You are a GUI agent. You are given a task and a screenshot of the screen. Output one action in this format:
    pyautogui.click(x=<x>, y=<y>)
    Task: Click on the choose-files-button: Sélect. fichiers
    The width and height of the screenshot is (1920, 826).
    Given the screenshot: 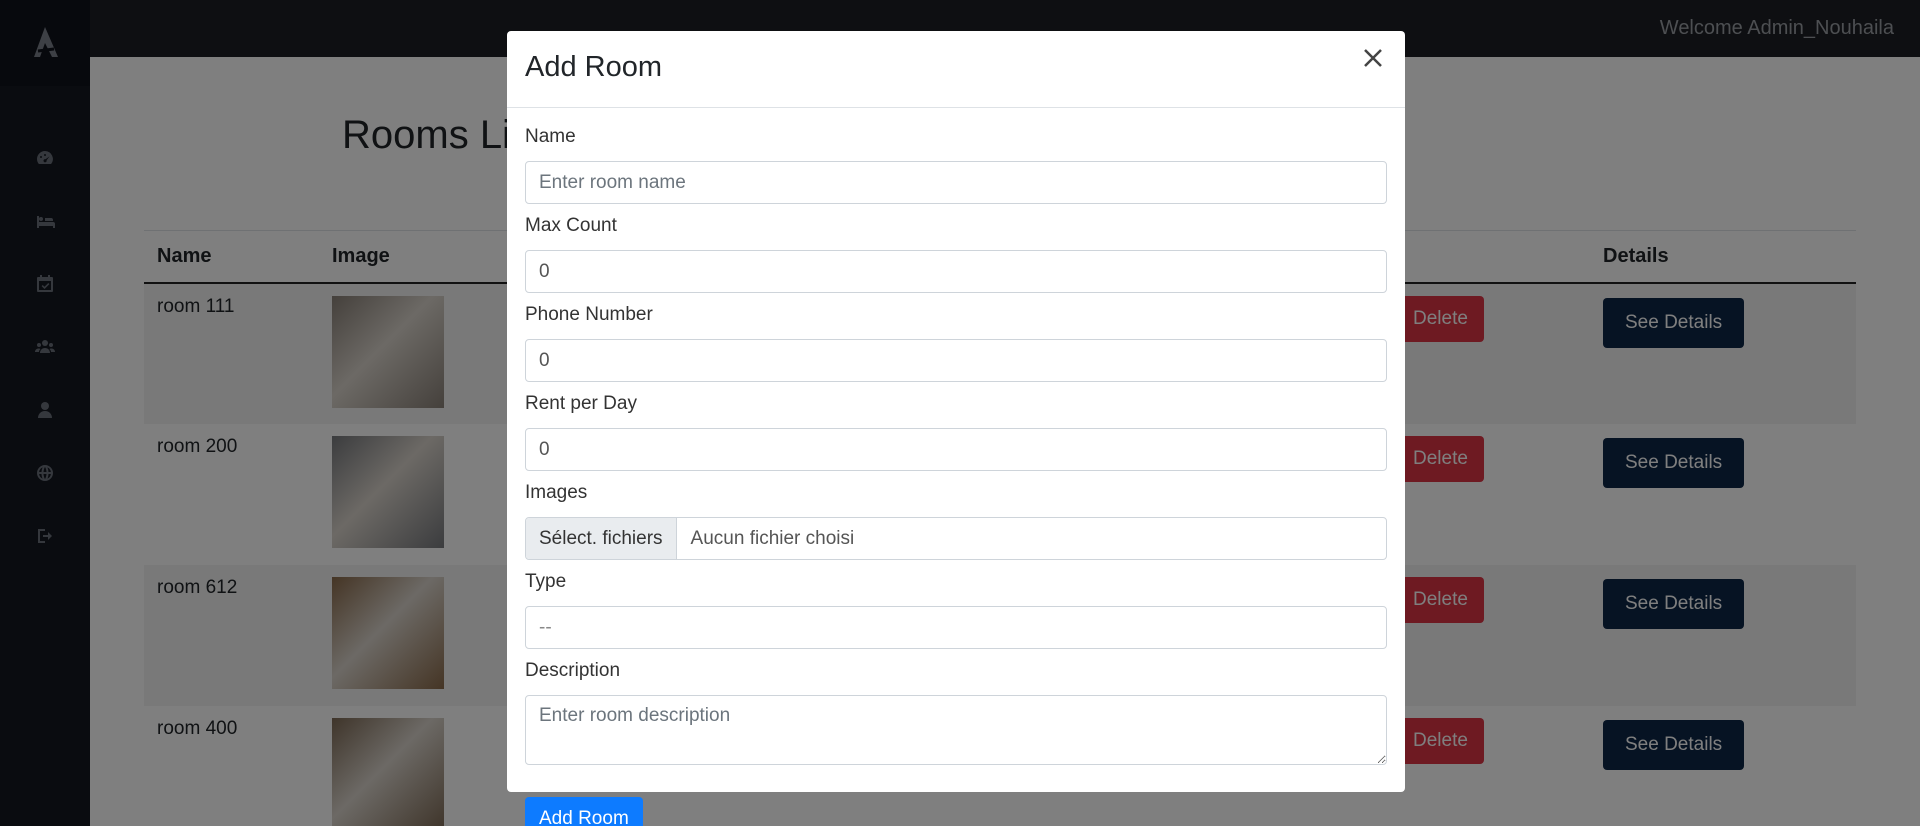 What is the action you would take?
    pyautogui.click(x=601, y=538)
    